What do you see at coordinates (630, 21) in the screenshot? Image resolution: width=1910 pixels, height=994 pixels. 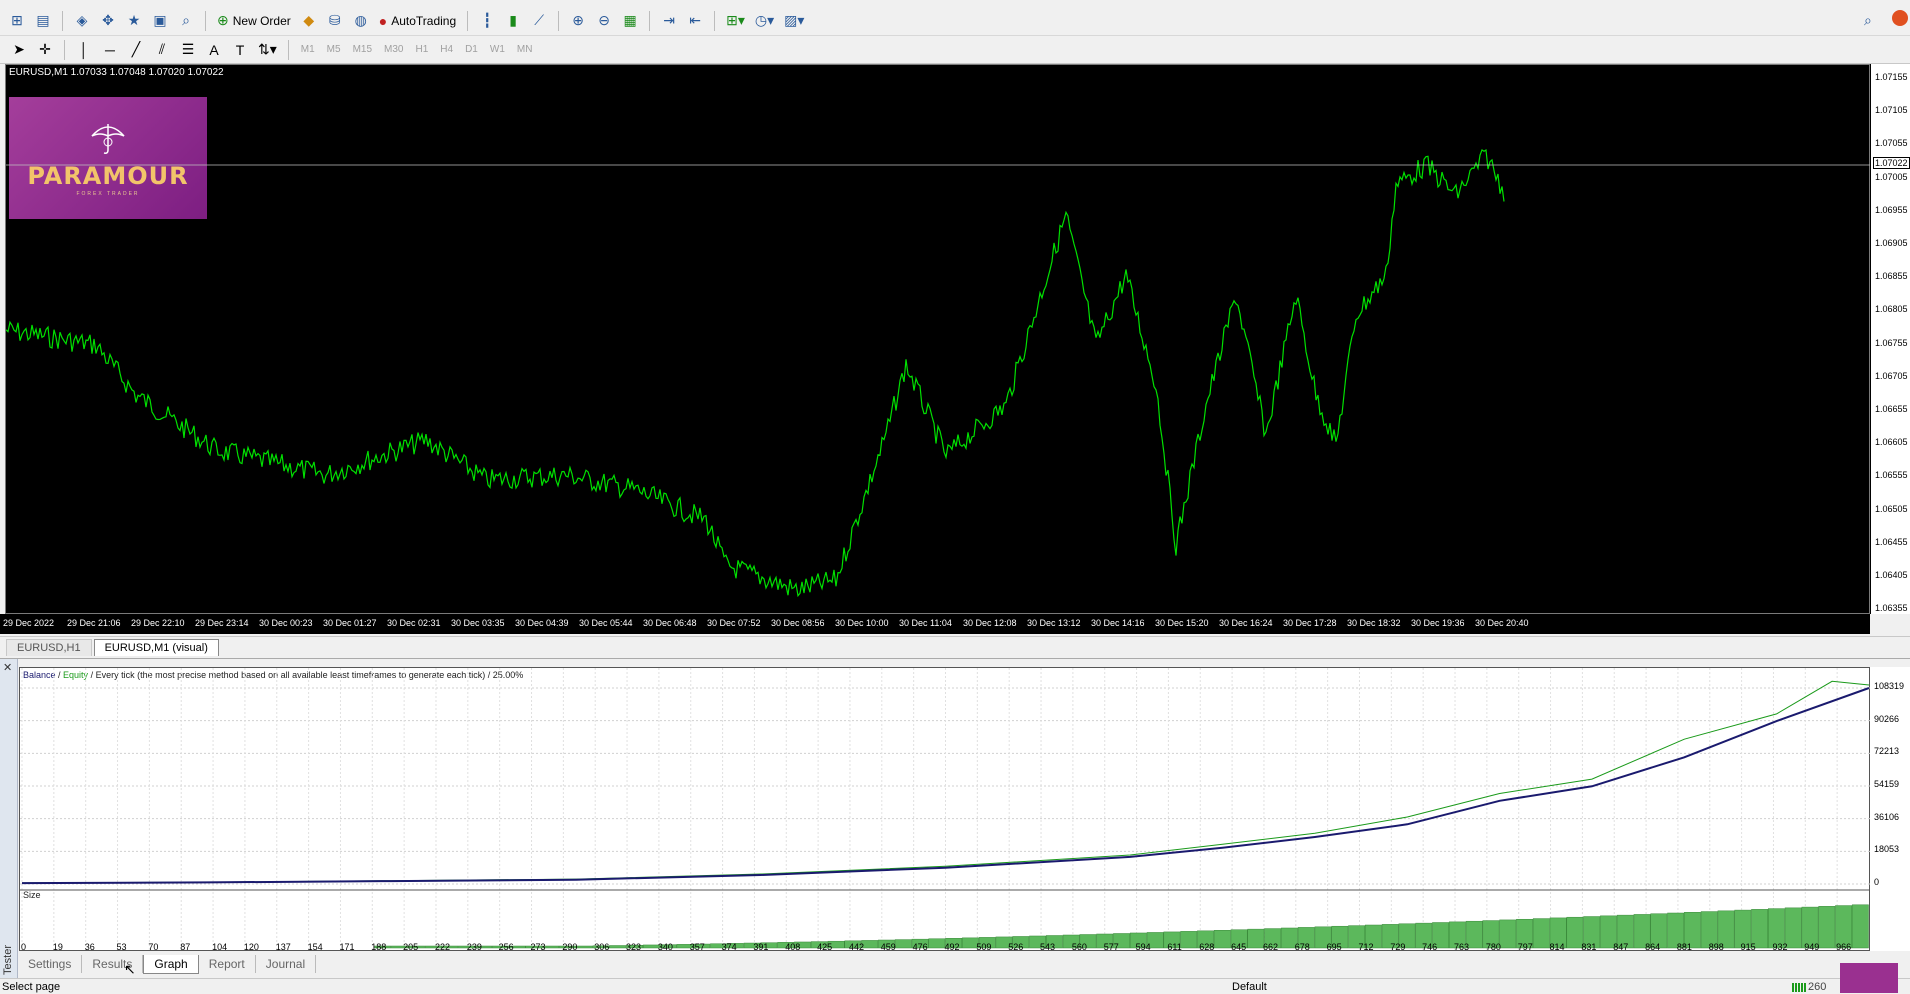 I see `tile-windows-icon: ▦` at bounding box center [630, 21].